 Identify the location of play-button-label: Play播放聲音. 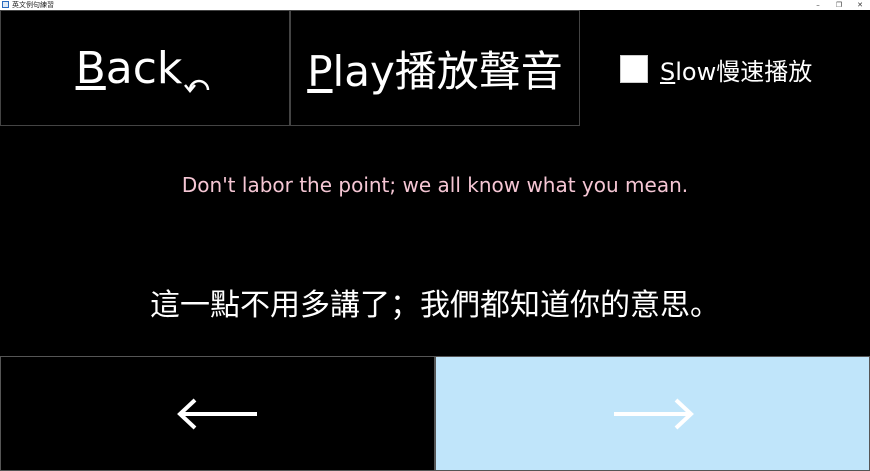
(435, 71).